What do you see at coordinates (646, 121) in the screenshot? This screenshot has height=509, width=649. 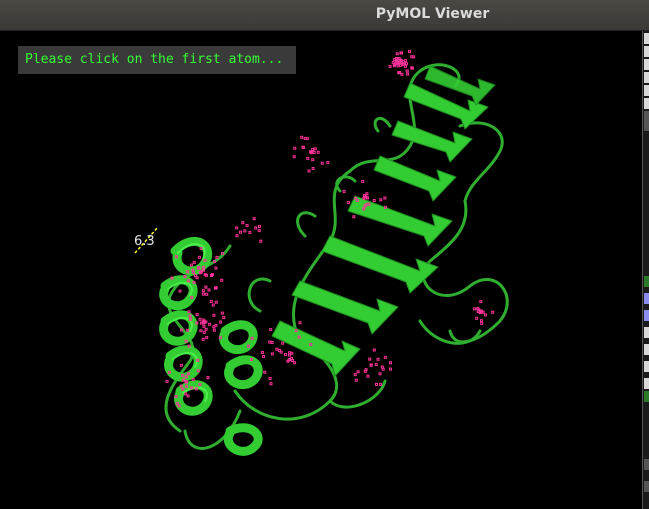 I see `side-scroll` at bounding box center [646, 121].